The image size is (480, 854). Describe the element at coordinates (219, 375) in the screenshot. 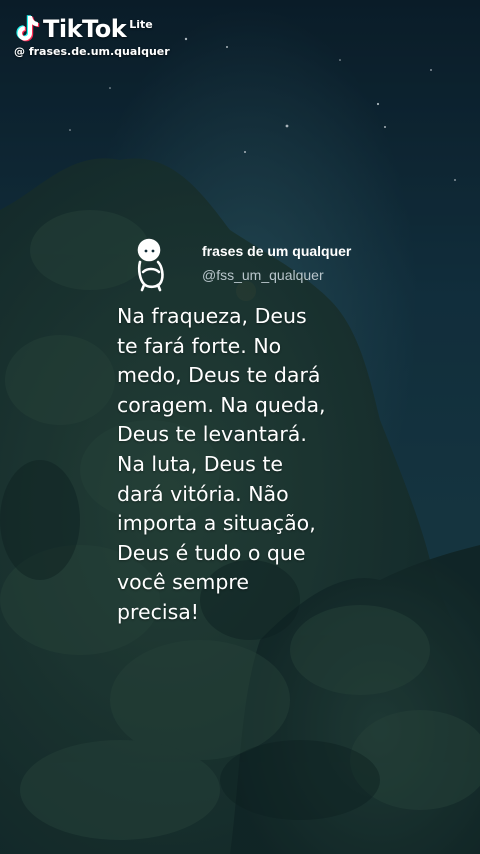

I see `quote-line: medo, Deus te dará` at that location.